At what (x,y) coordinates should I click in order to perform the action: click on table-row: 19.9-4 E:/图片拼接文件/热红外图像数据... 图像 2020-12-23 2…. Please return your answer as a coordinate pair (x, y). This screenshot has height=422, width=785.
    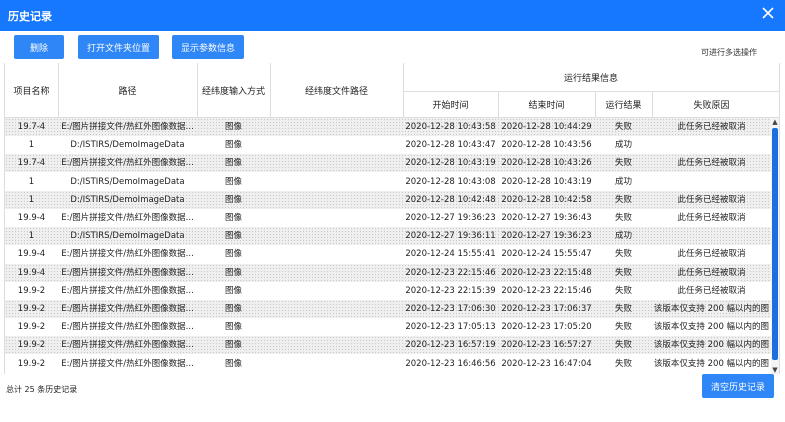
    Looking at the image, I should click on (388, 272).